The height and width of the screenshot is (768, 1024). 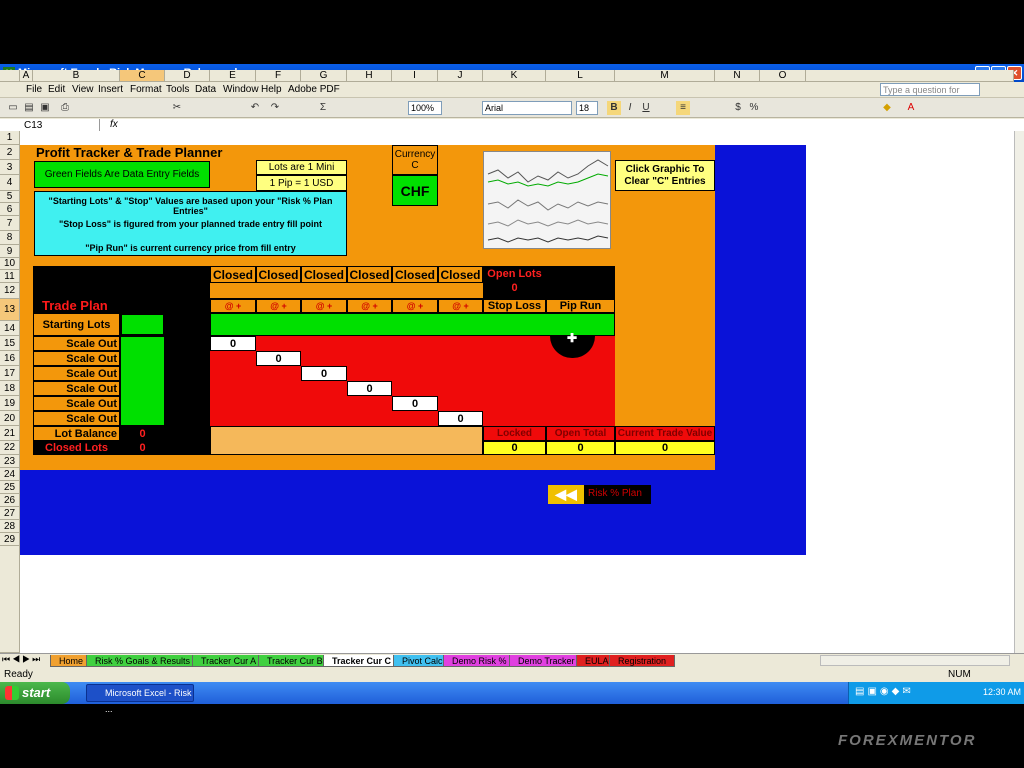 I want to click on row-header: 24, so click(x=10, y=474).